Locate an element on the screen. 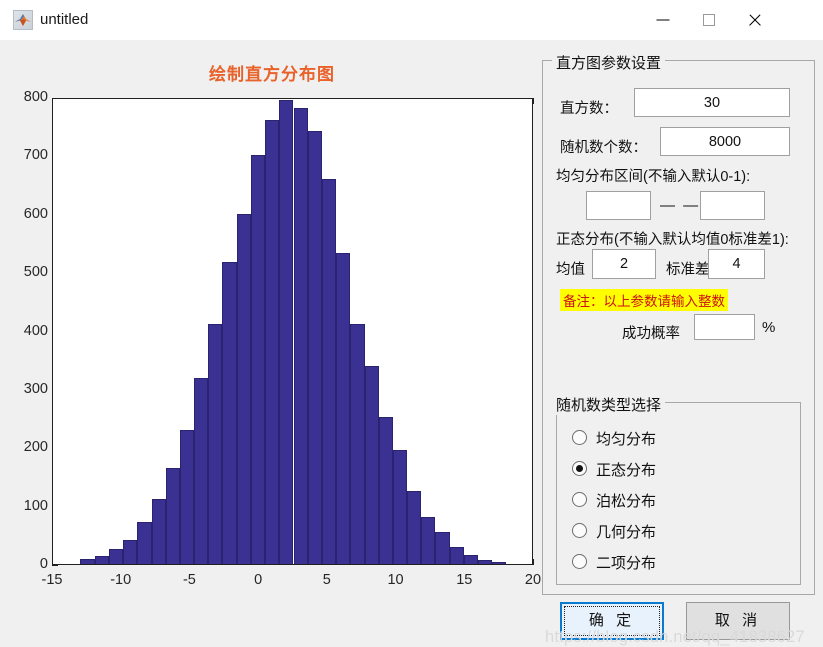 This screenshot has width=823, height=647. window-title: untitled is located at coordinates (64, 19).